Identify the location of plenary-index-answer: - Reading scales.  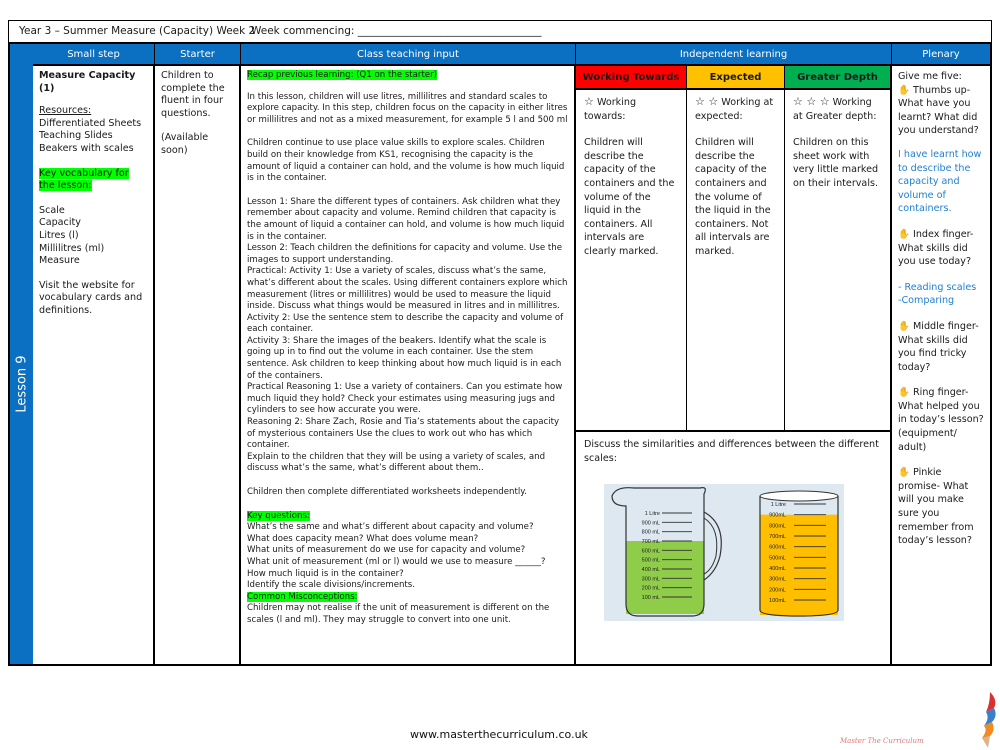
(937, 287).